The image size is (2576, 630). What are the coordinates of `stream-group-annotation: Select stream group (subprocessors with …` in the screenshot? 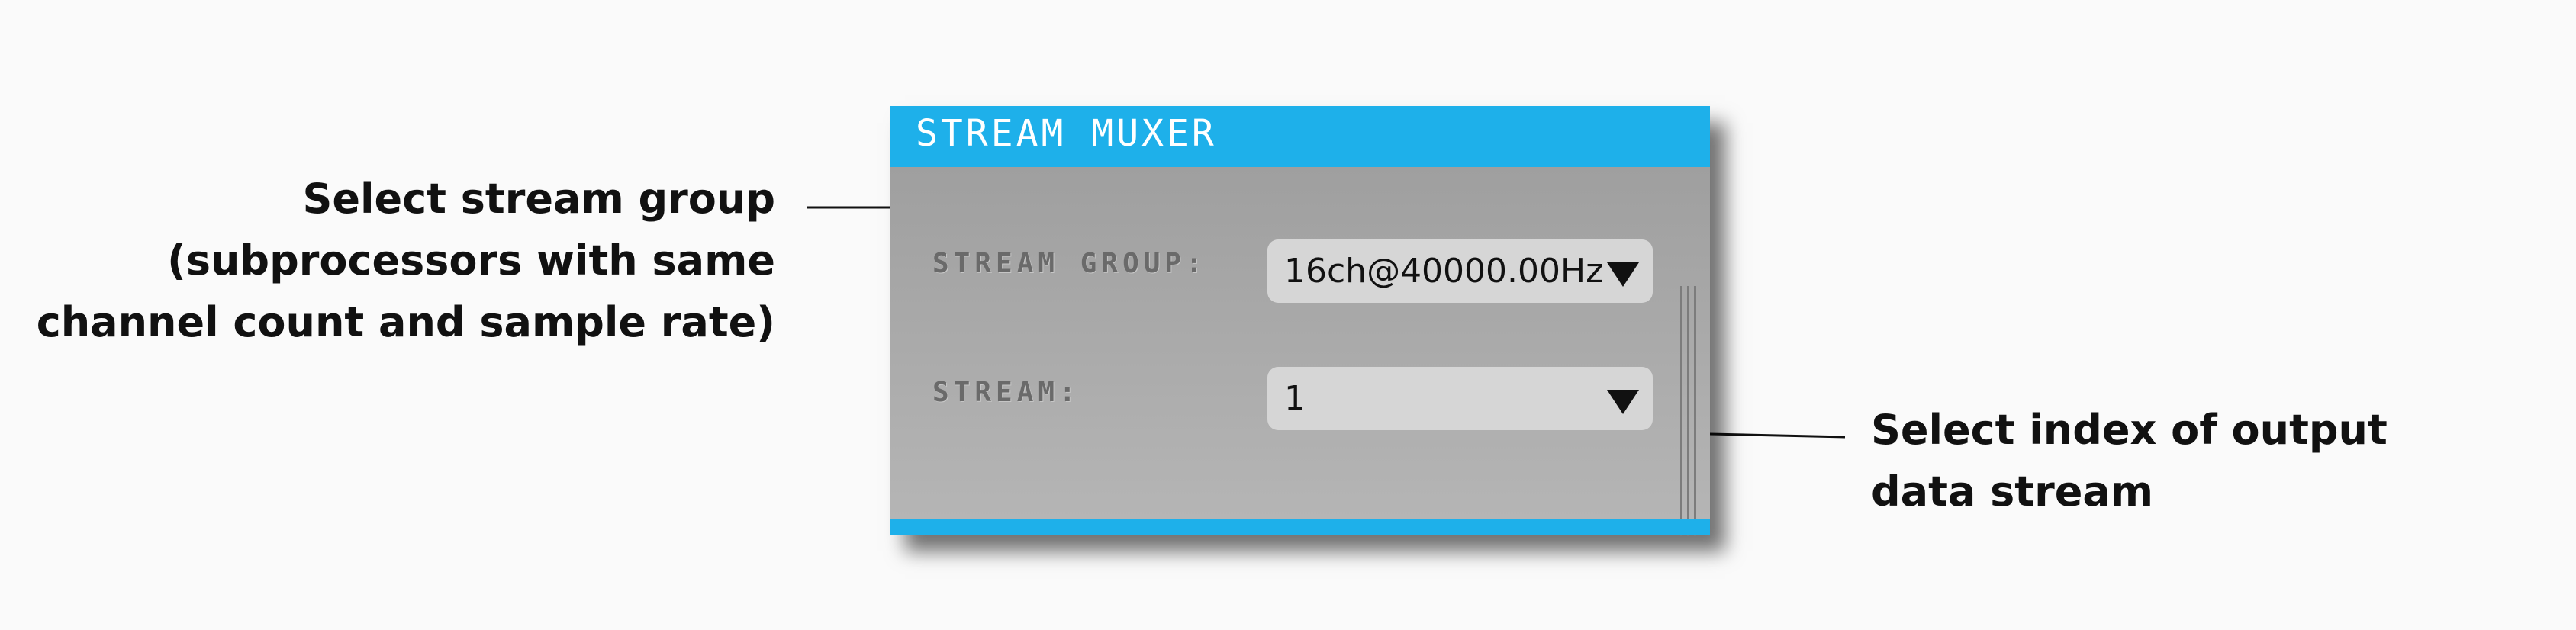 It's located at (406, 260).